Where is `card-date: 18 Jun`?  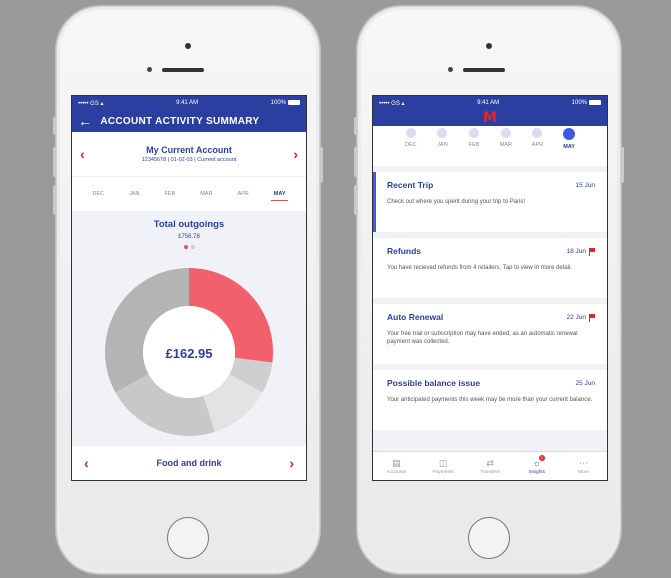
card-date: 18 Jun is located at coordinates (580, 251).